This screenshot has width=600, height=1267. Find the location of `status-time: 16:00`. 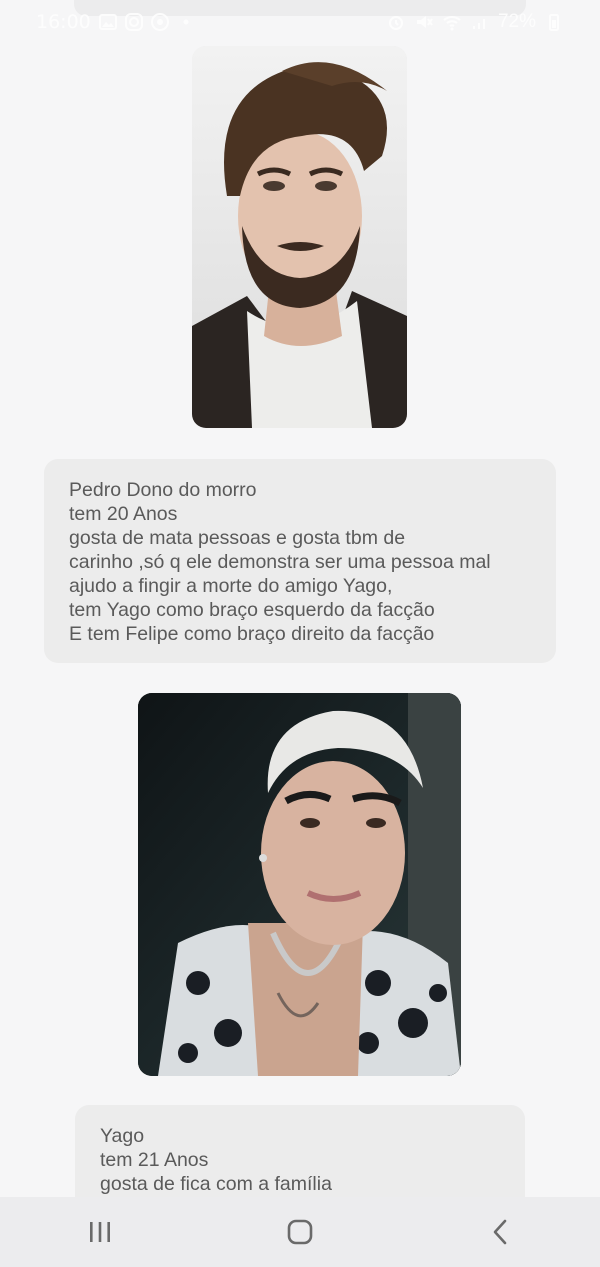

status-time: 16:00 is located at coordinates (63, 22).